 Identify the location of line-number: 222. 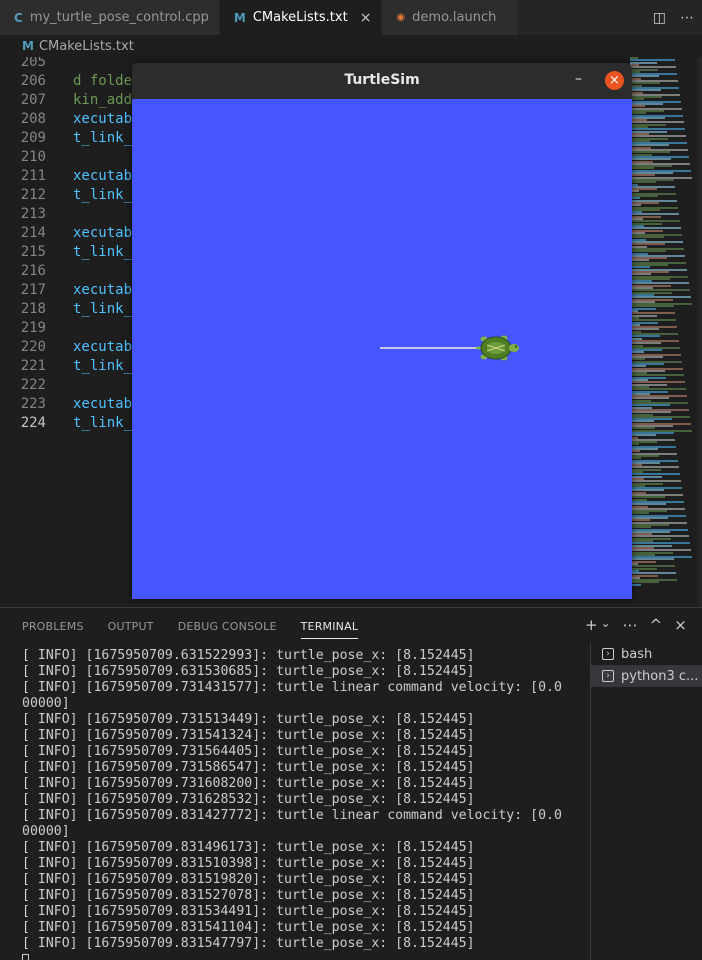
(33, 385).